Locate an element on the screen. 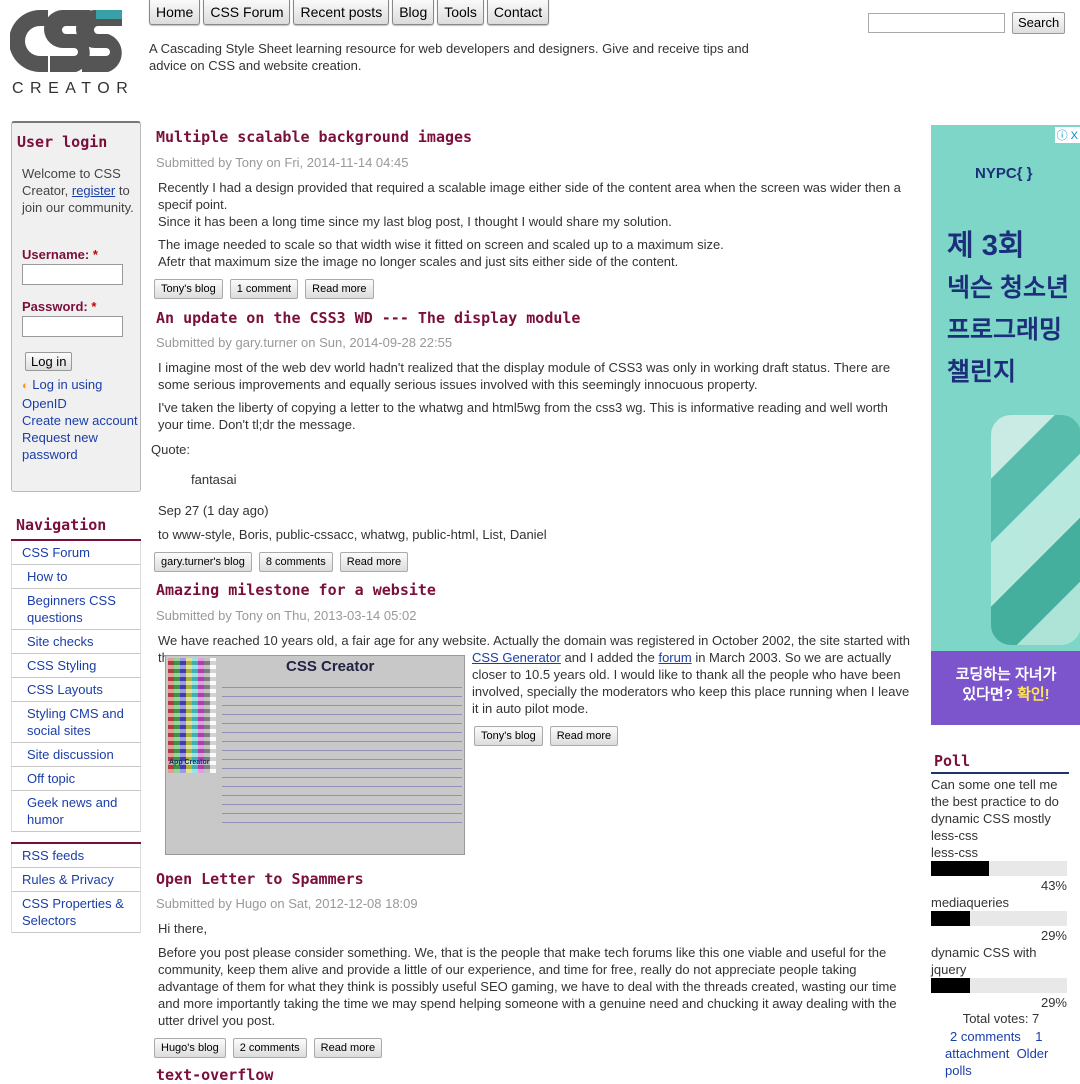  post-title: Multiple scalable background images is located at coordinates (314, 137).